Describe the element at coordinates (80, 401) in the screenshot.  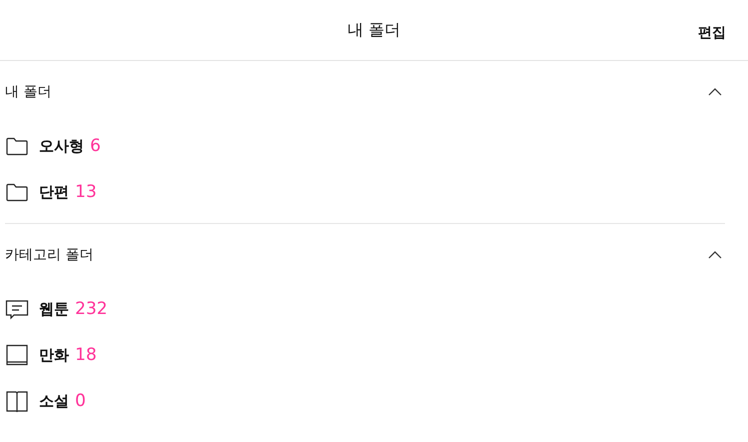
I see `item-count: 0` at that location.